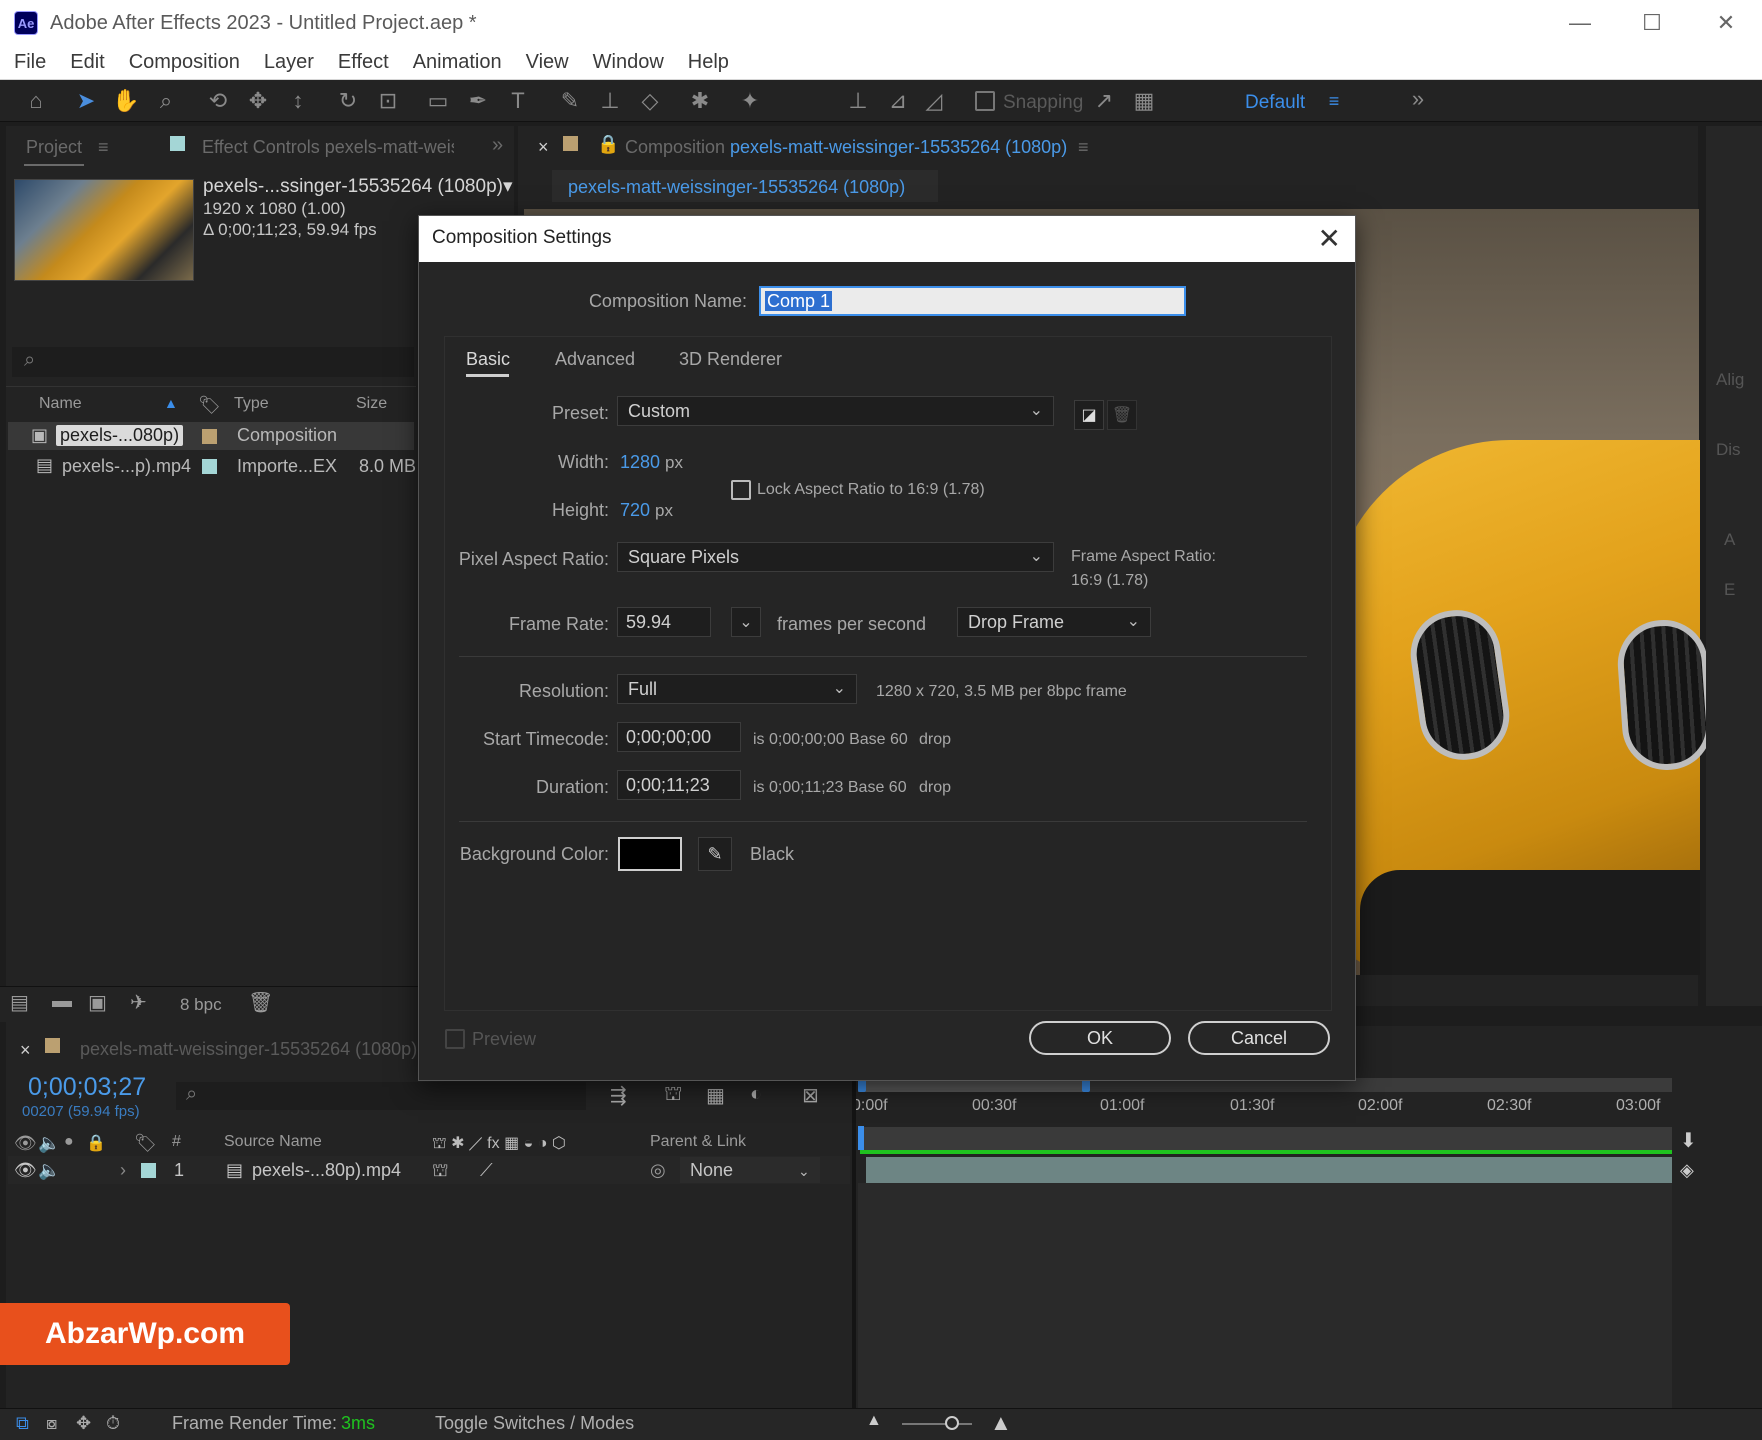 This screenshot has width=1762, height=1440. What do you see at coordinates (248, 1049) in the screenshot?
I see `tab-timeline: pexels-matt-weissinger-15535264 (1080p)` at bounding box center [248, 1049].